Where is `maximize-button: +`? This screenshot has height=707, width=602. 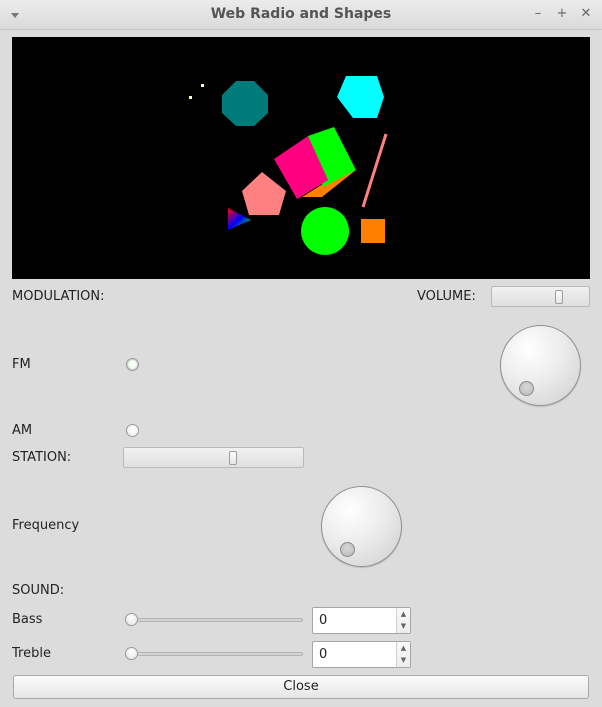 maximize-button: + is located at coordinates (562, 14).